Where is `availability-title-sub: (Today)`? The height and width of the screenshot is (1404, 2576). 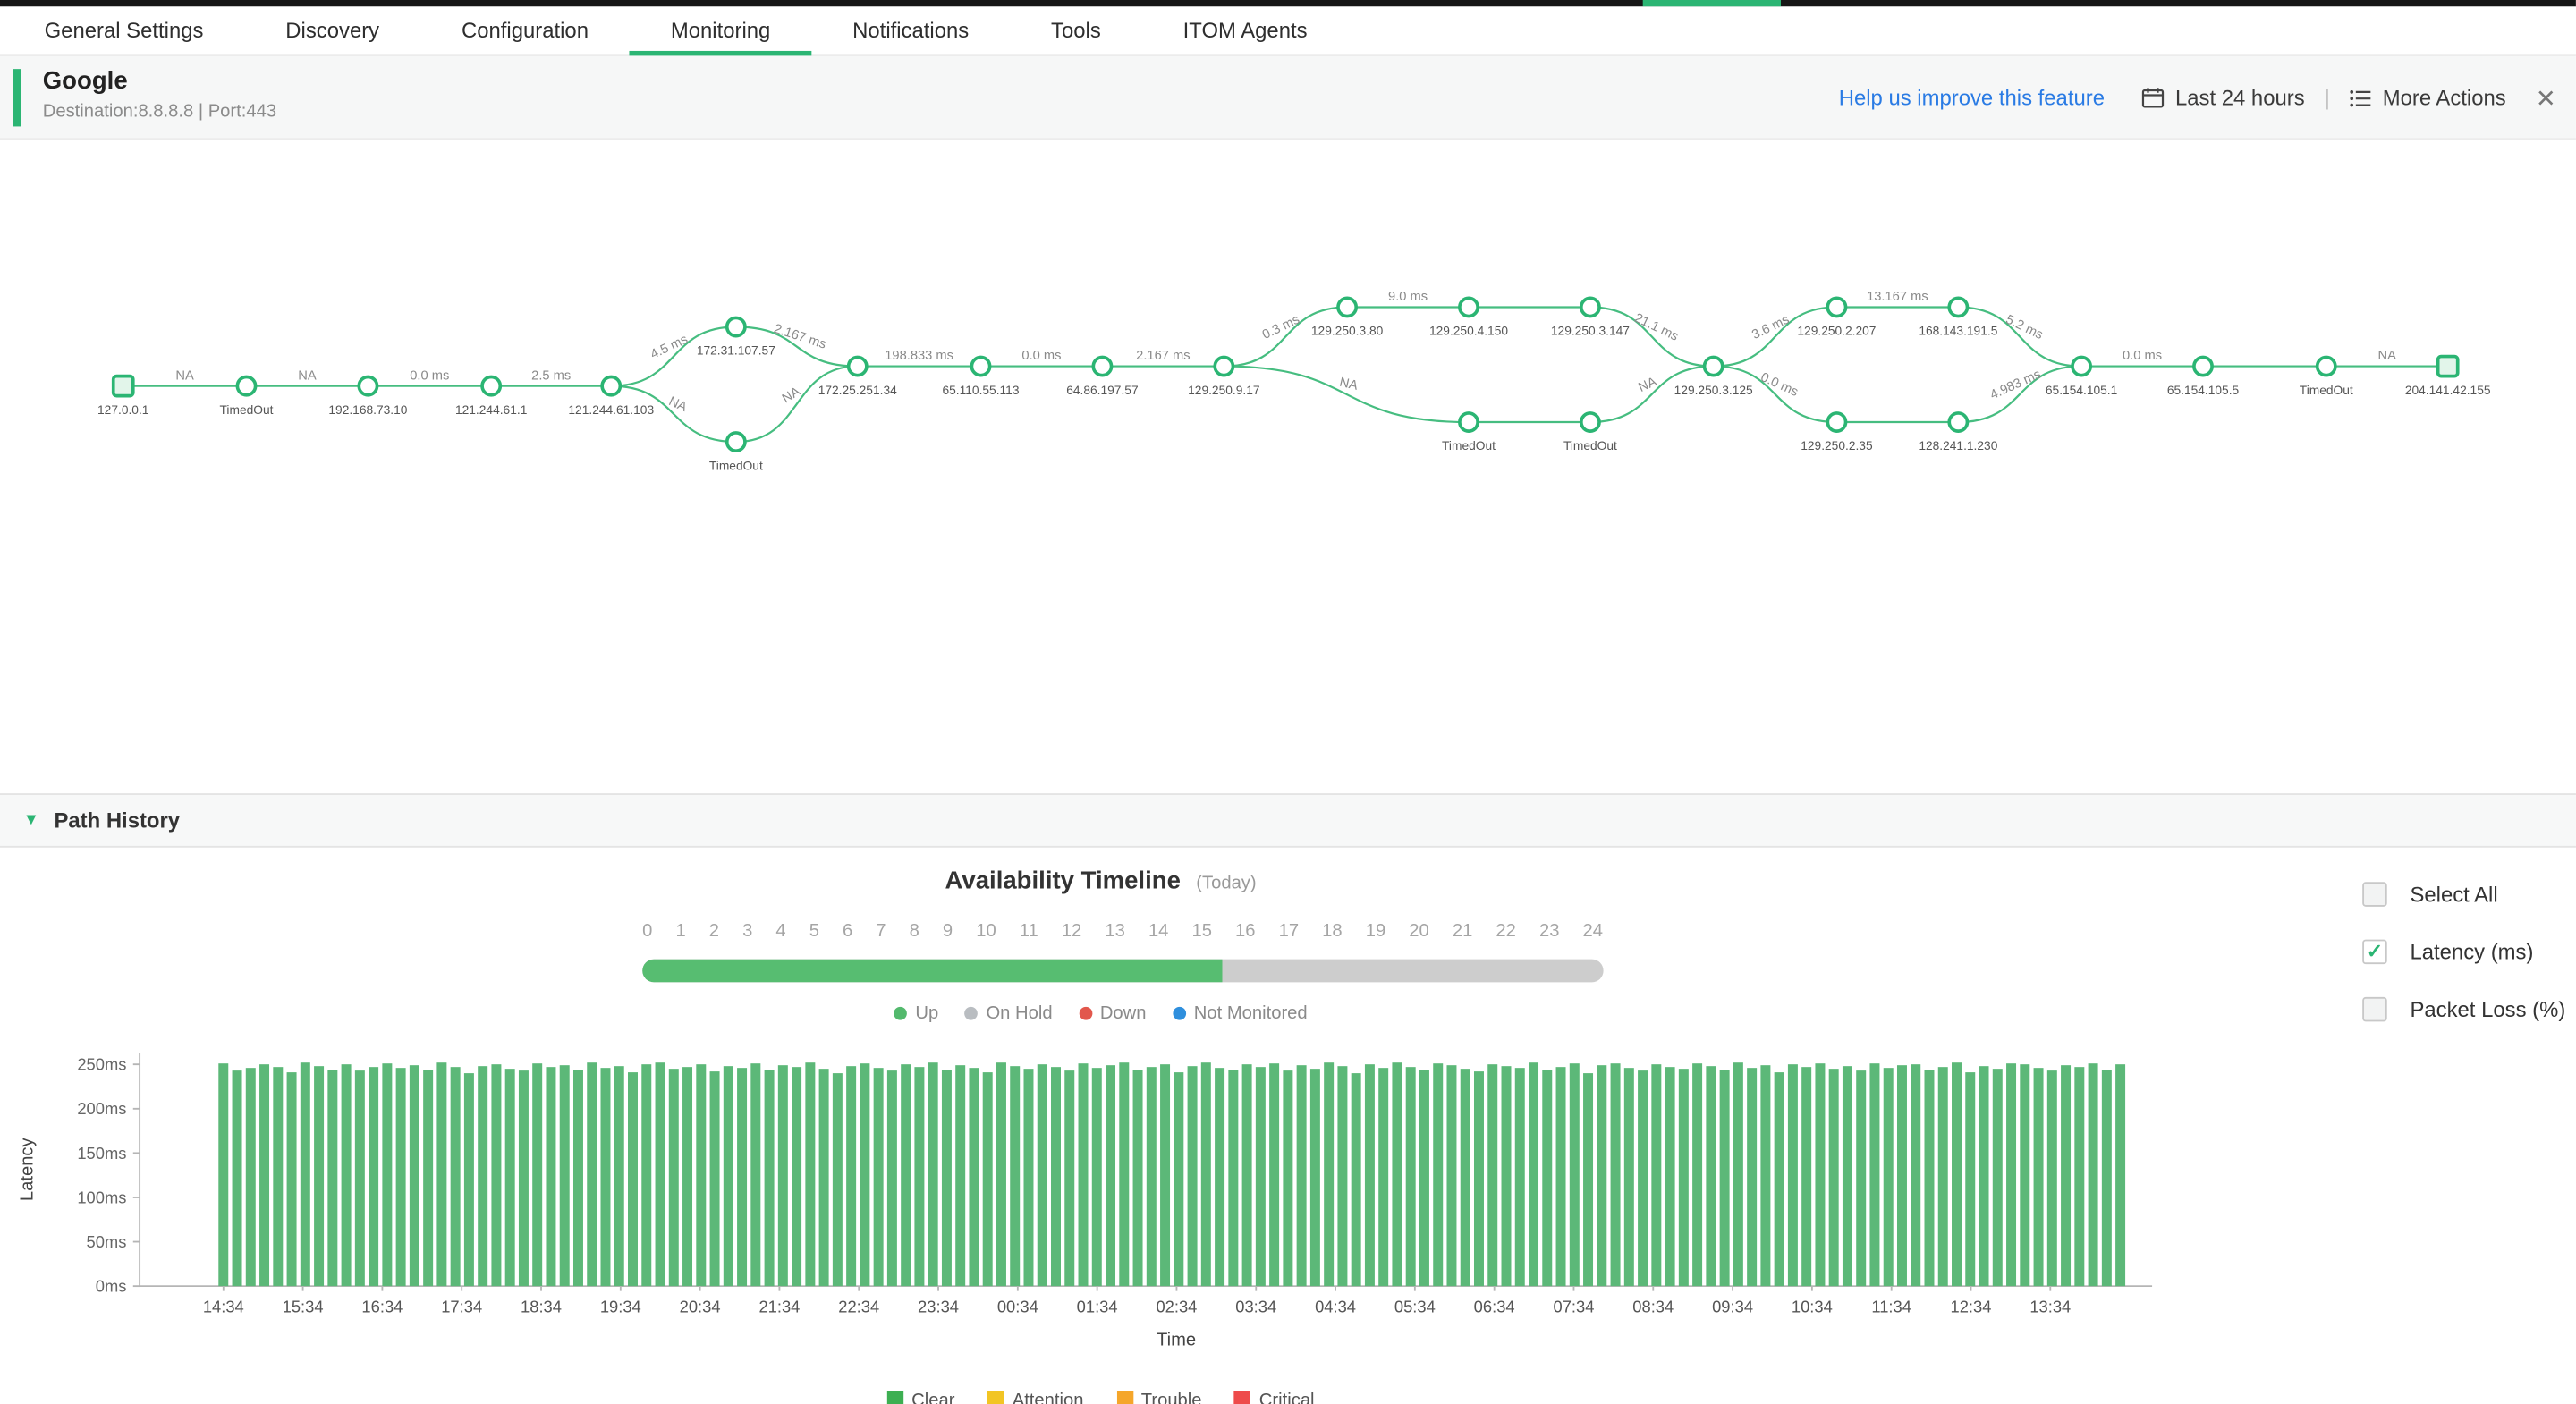 availability-title-sub: (Today) is located at coordinates (1226, 884).